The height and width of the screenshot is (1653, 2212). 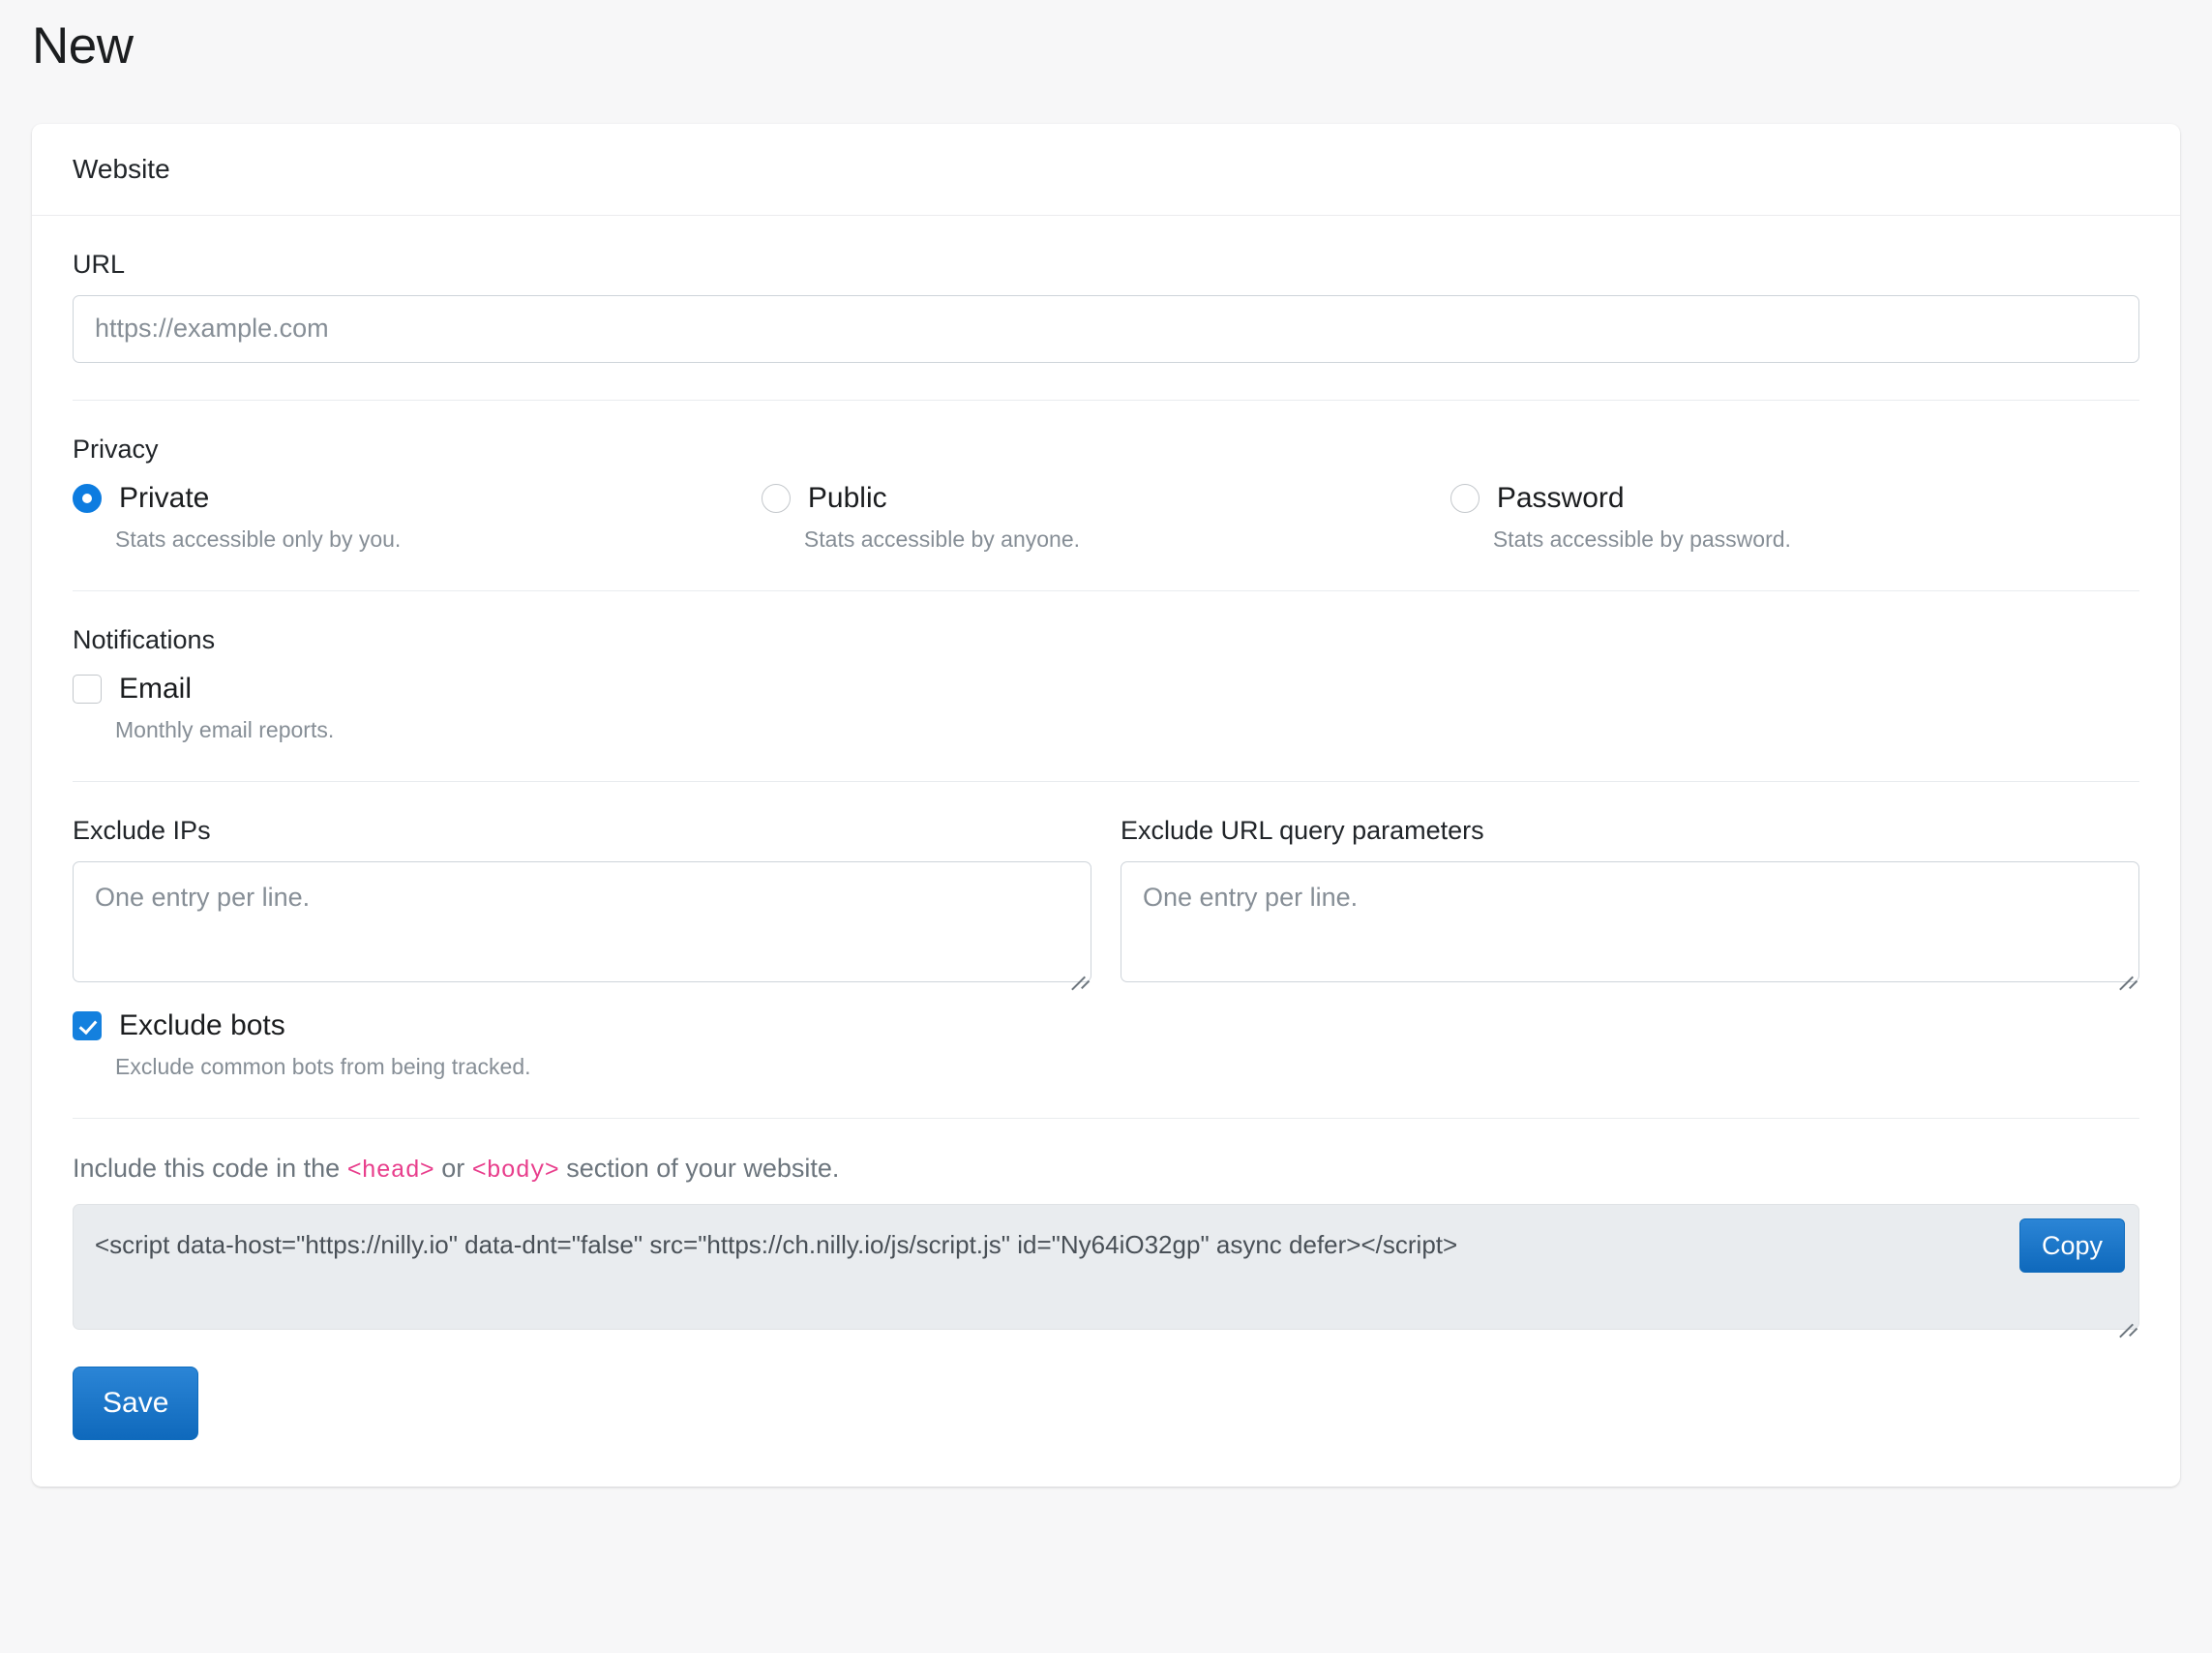 What do you see at coordinates (203, 898) in the screenshot?
I see `exclude-ips-placeholder: One entry per line.` at bounding box center [203, 898].